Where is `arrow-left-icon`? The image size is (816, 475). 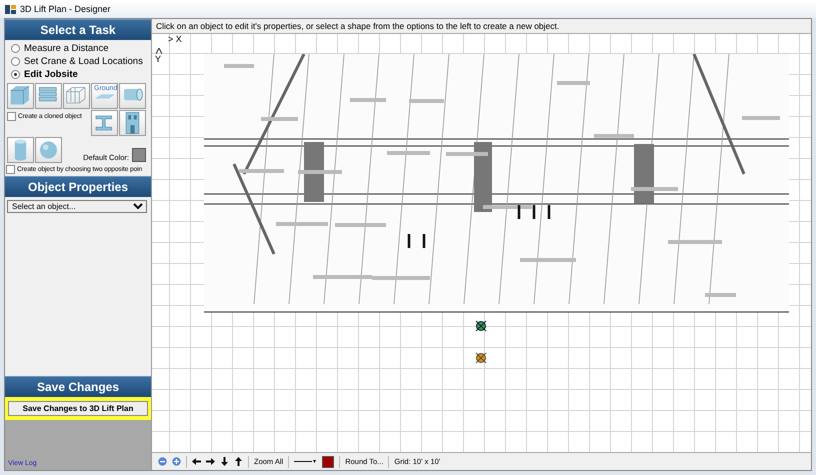 arrow-left-icon is located at coordinates (196, 461).